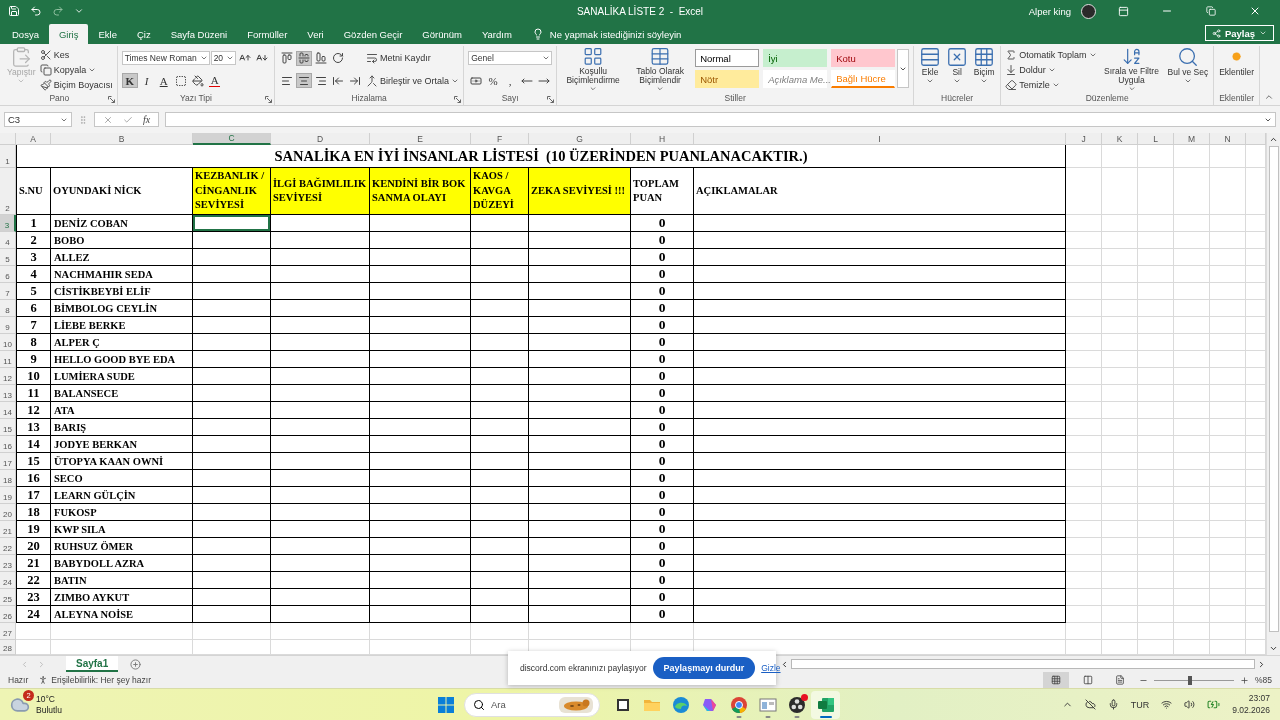 The image size is (1280, 720). I want to click on row-header: 3, so click(8, 223).